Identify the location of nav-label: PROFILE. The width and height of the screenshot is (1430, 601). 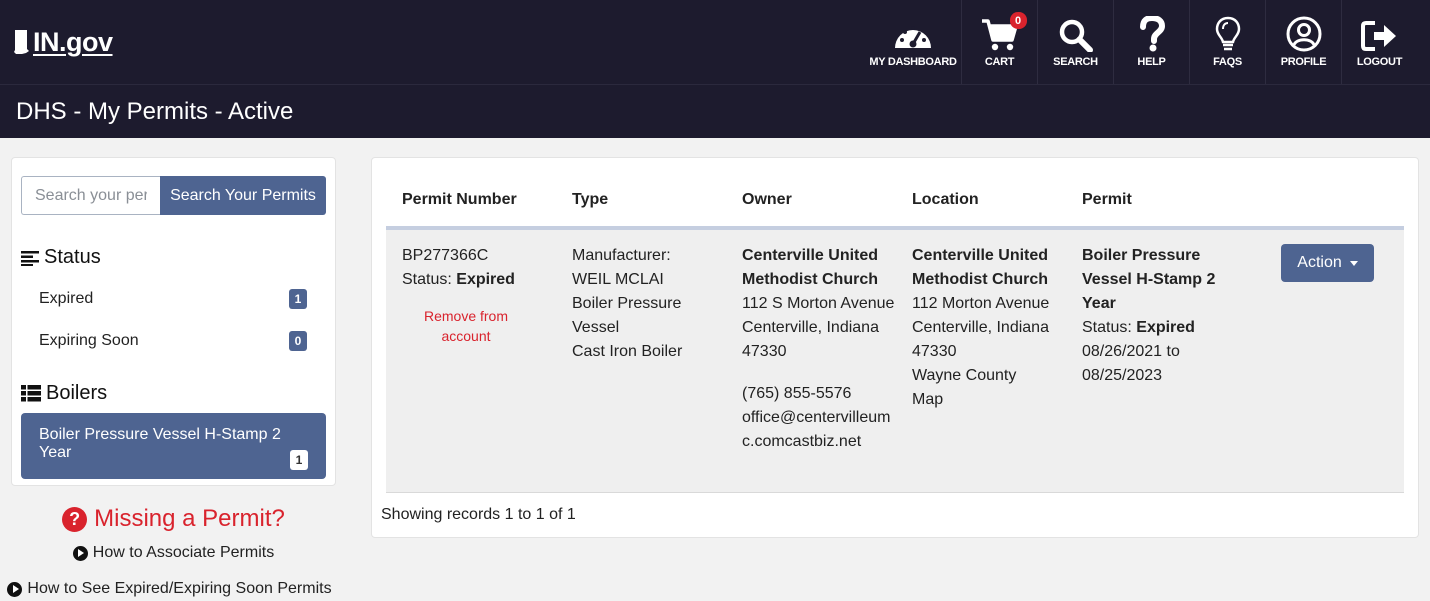
(1303, 62).